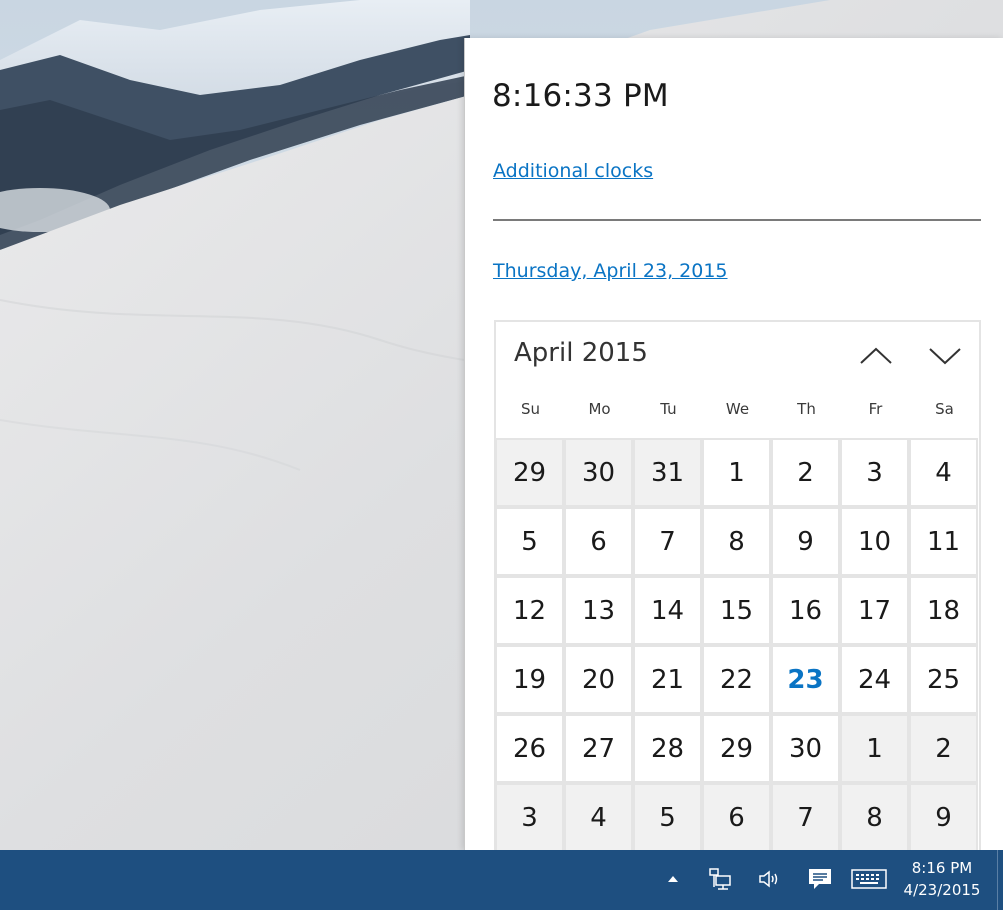  I want to click on weekday-label: We, so click(737, 409).